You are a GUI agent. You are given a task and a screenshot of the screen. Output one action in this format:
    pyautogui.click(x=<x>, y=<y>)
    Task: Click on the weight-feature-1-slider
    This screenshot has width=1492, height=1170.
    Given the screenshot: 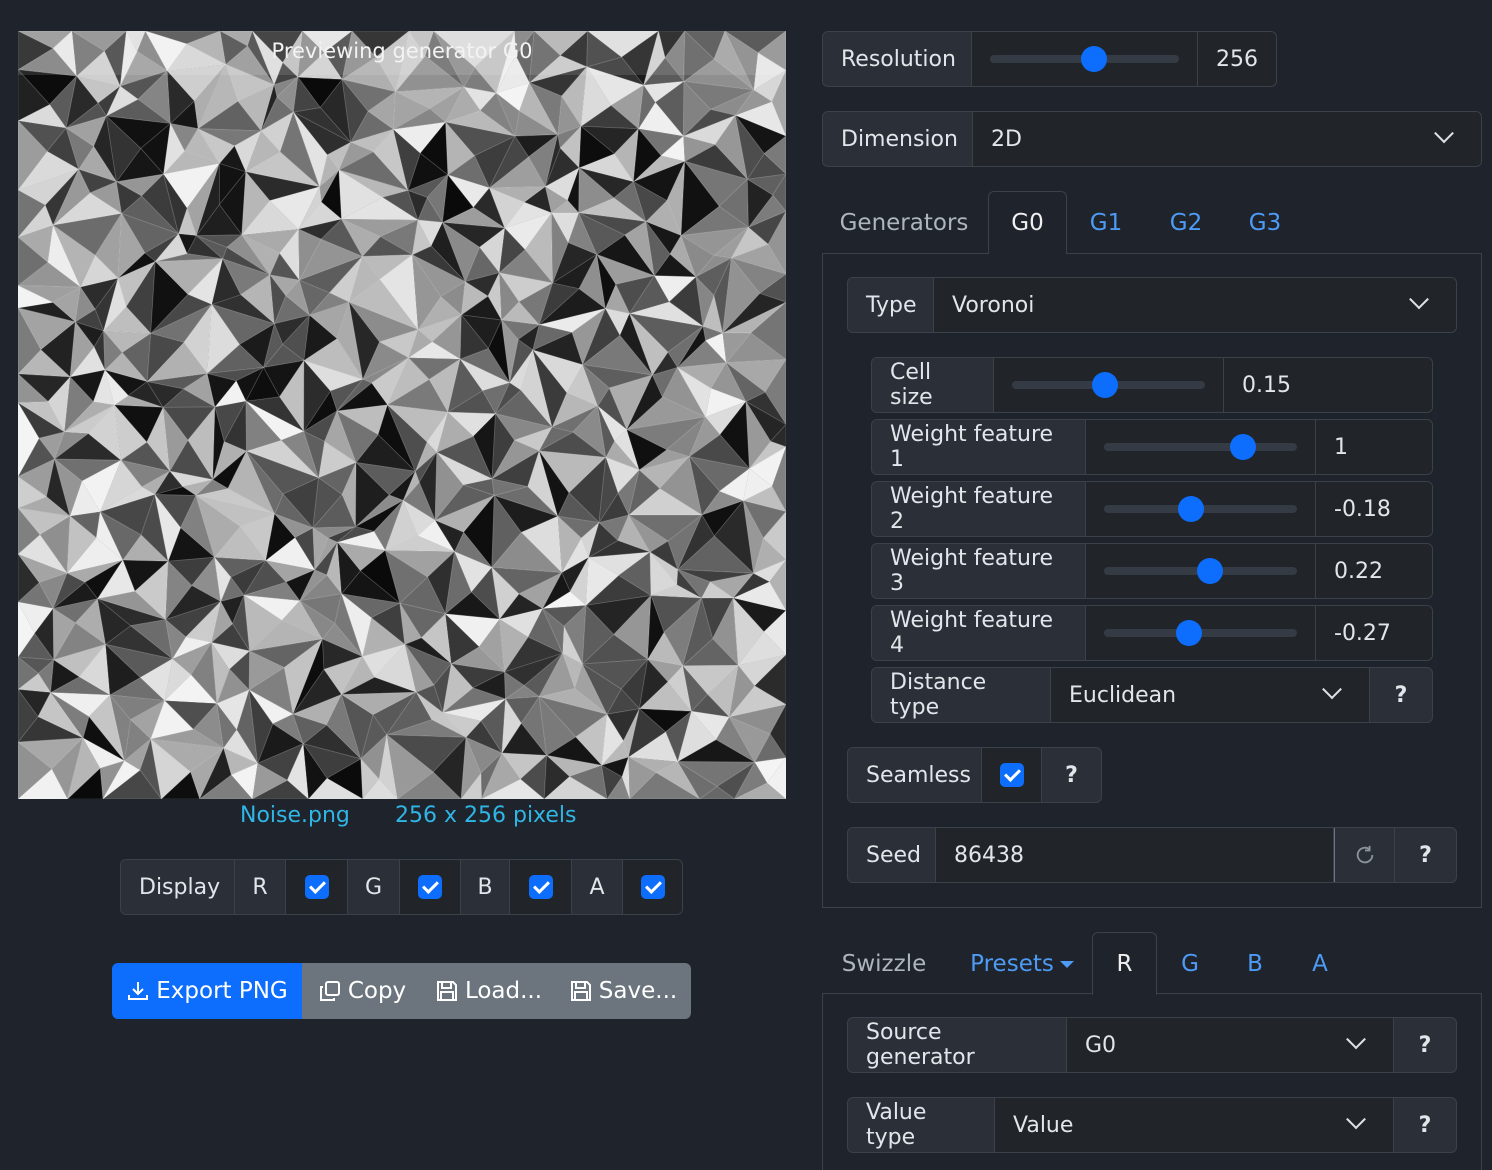 What is the action you would take?
    pyautogui.click(x=1201, y=447)
    